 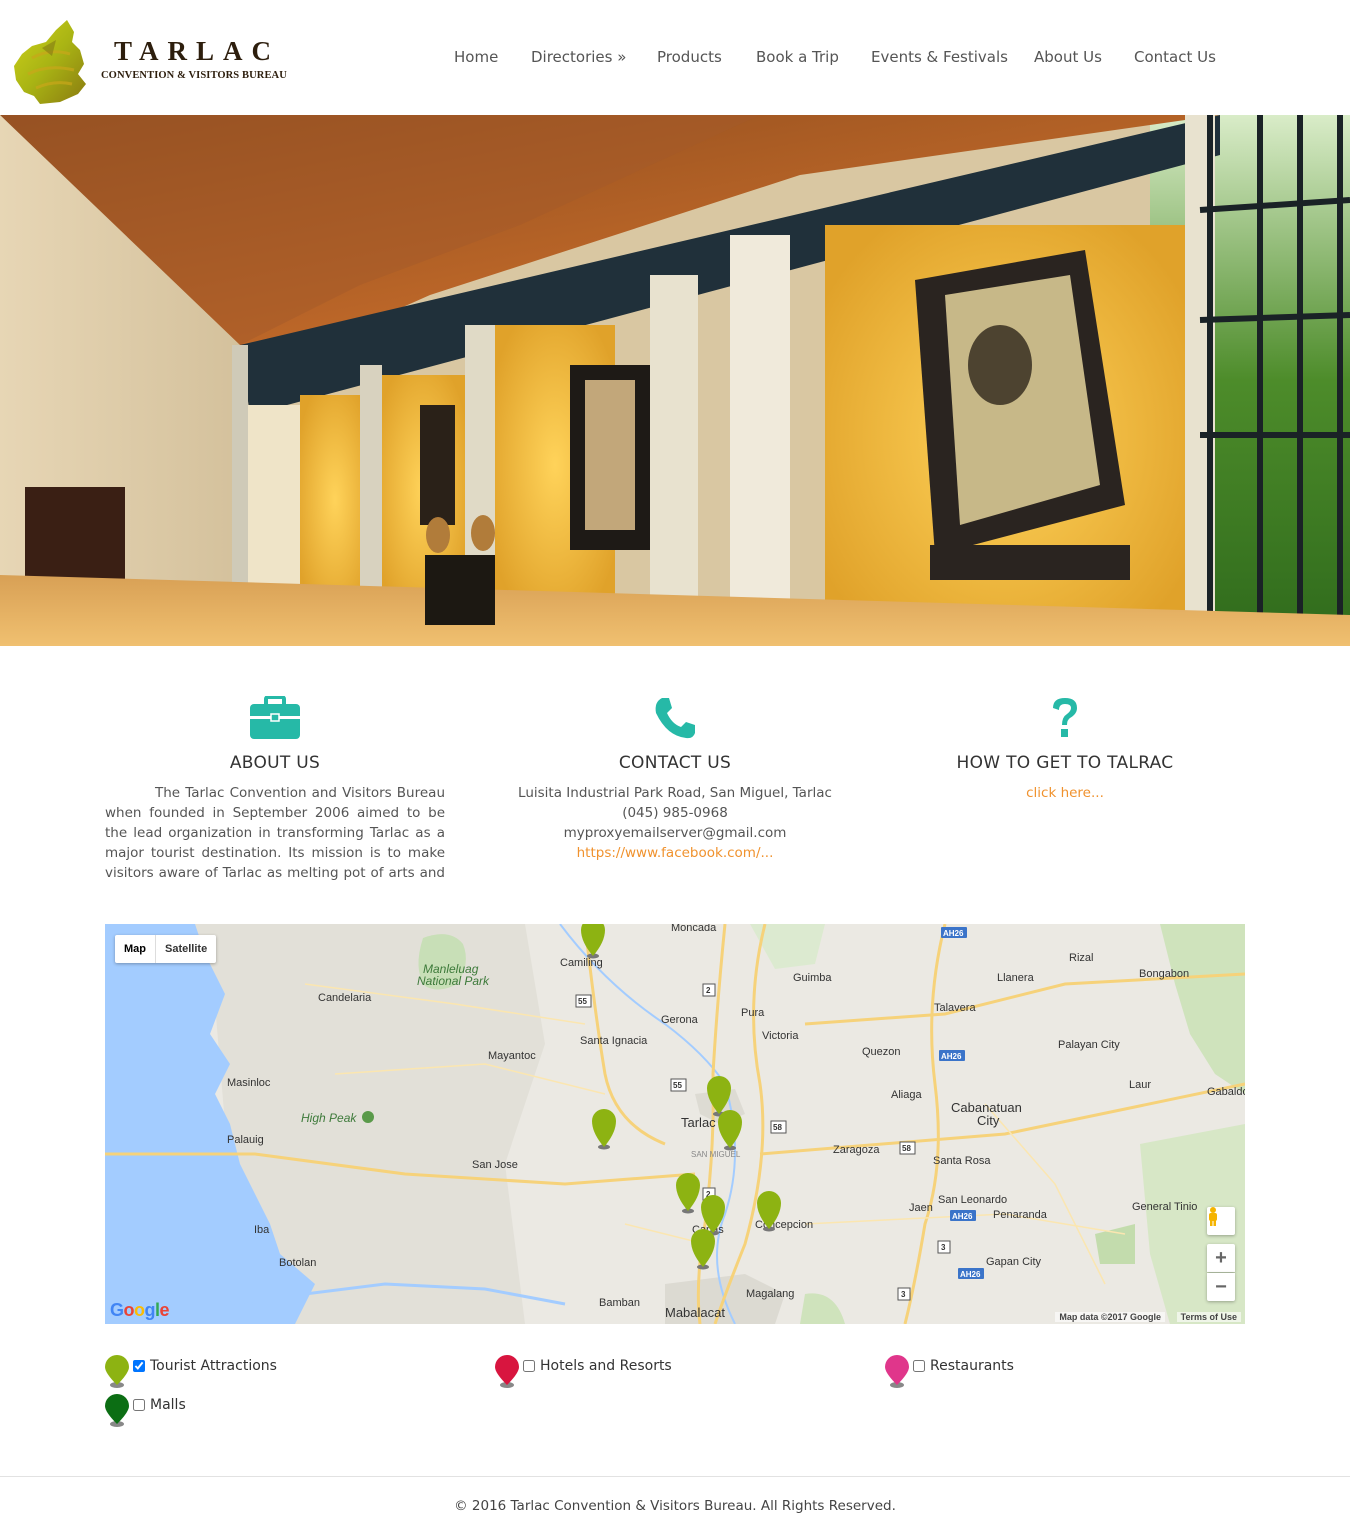 I want to click on place-national-park: National Park, so click(x=453, y=981).